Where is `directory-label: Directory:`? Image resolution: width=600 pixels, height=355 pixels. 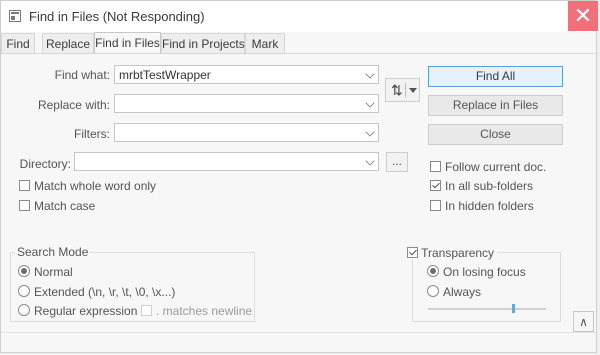
directory-label: Directory: is located at coordinates (45, 164).